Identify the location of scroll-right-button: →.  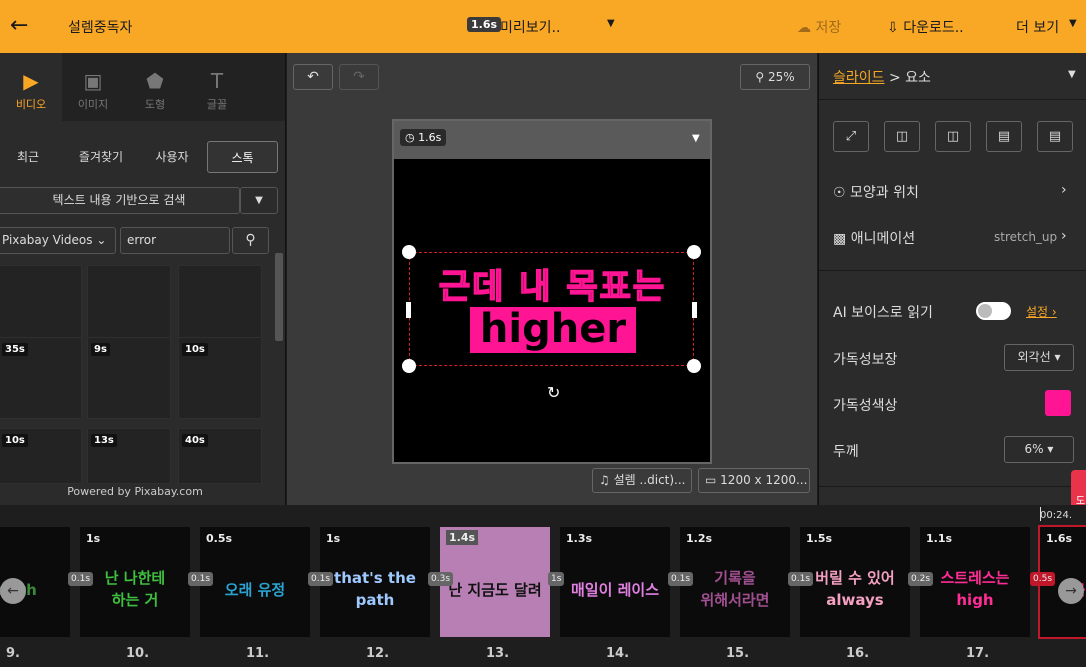
(1071, 591).